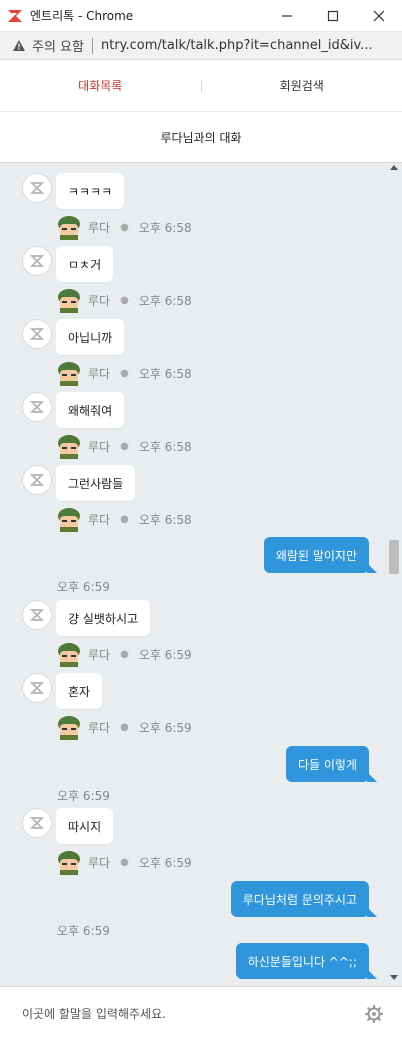 The height and width of the screenshot is (1040, 402). What do you see at coordinates (79, 691) in the screenshot?
I see `message-bubble: 혼자` at bounding box center [79, 691].